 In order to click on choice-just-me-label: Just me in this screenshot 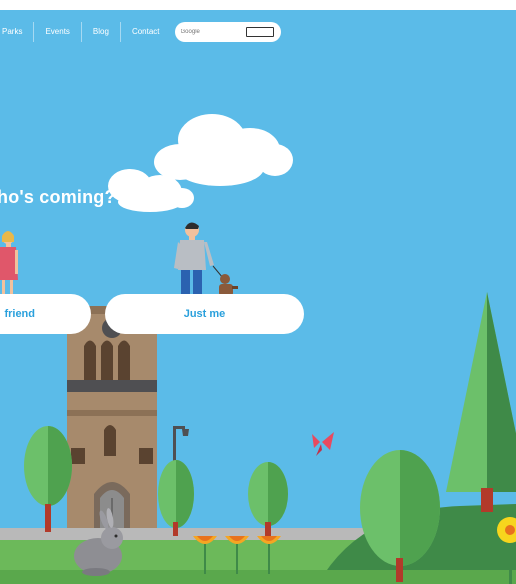, I will do `click(204, 314)`.